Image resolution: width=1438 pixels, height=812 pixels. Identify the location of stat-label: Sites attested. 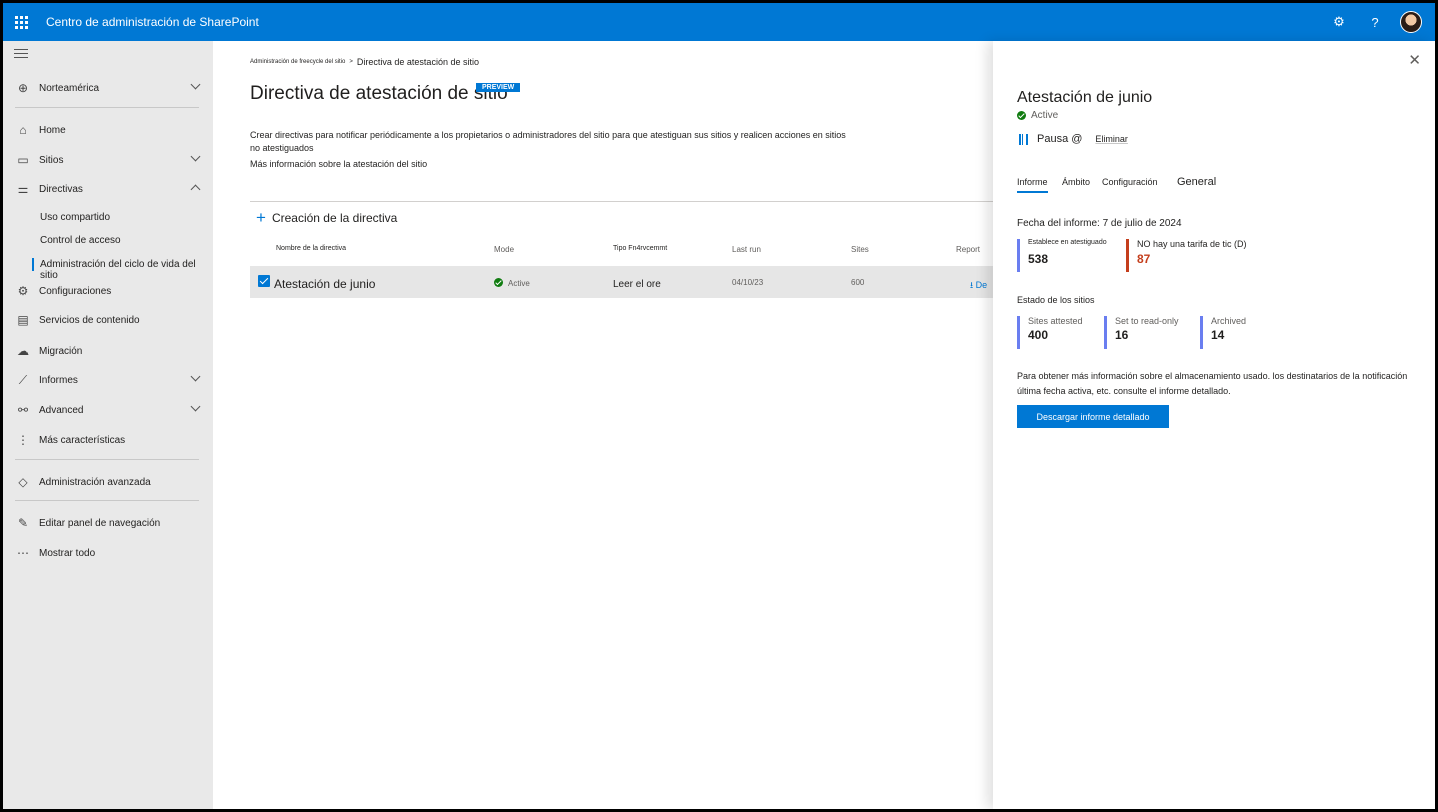
(1055, 321).